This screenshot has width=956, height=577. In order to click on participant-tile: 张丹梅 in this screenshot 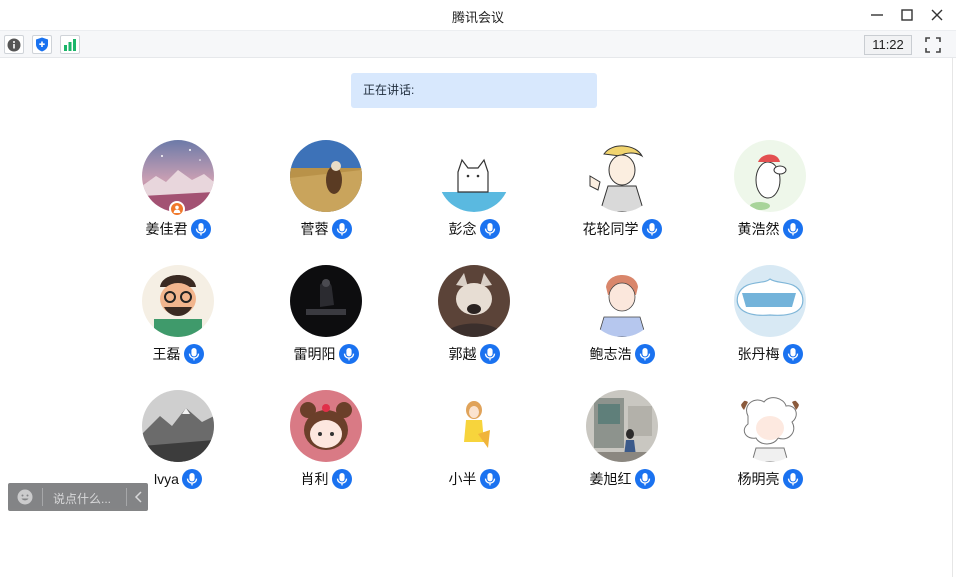, I will do `click(770, 320)`.